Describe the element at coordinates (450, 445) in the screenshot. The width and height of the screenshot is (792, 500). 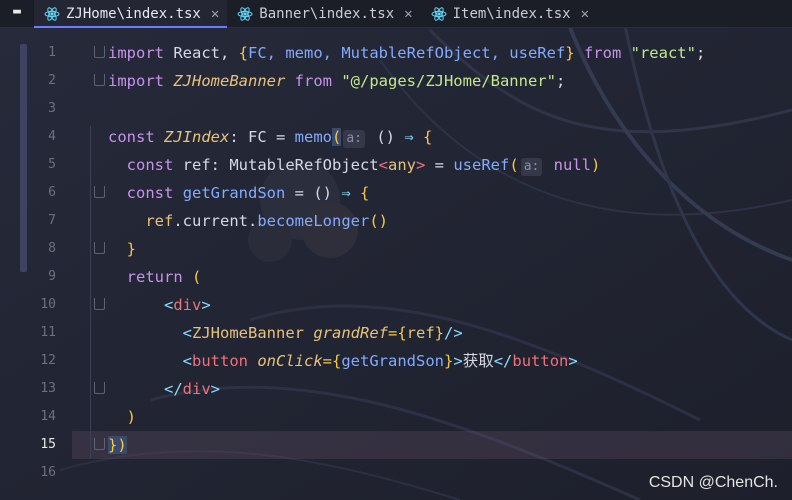
I see `code-line-15: })` at that location.